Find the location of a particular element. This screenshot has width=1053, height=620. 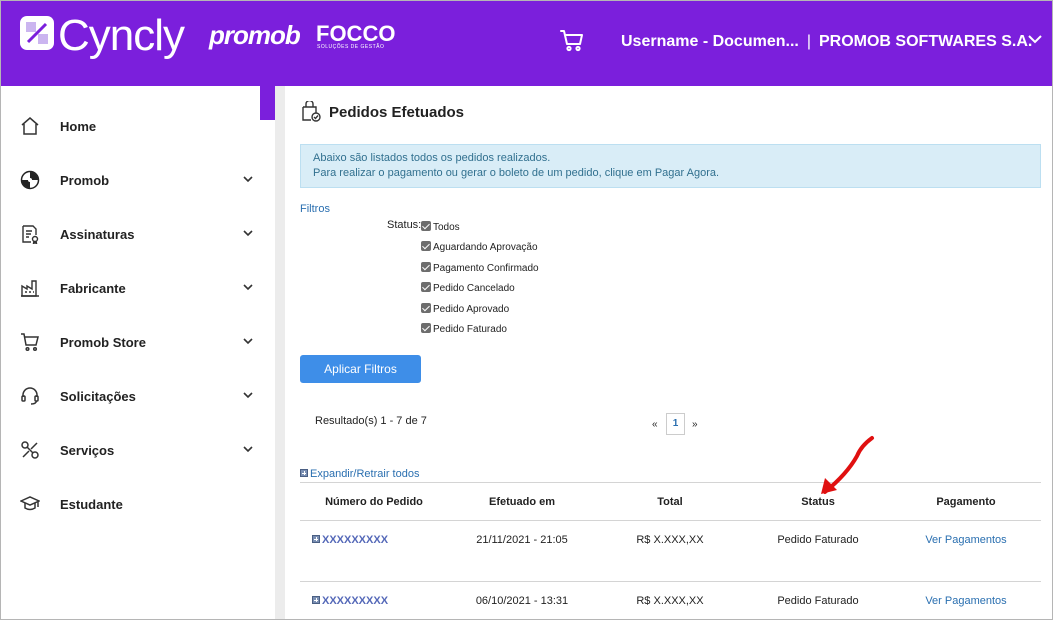

sidebar-item-label: Solicitações is located at coordinates (98, 396).